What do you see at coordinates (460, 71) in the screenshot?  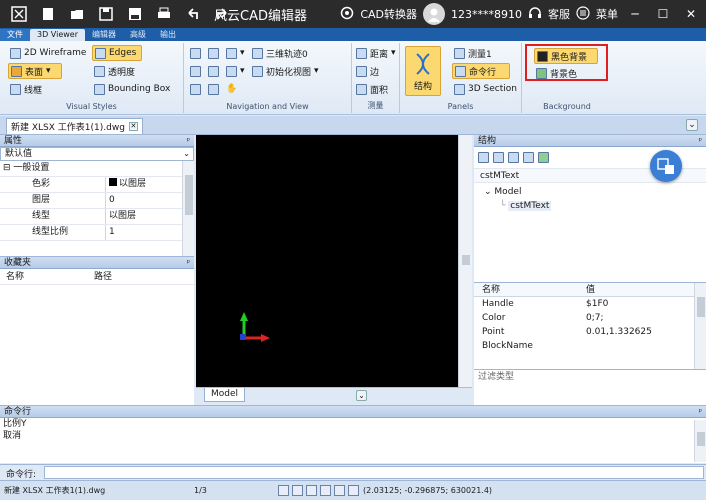 I see `command-line-icon` at bounding box center [460, 71].